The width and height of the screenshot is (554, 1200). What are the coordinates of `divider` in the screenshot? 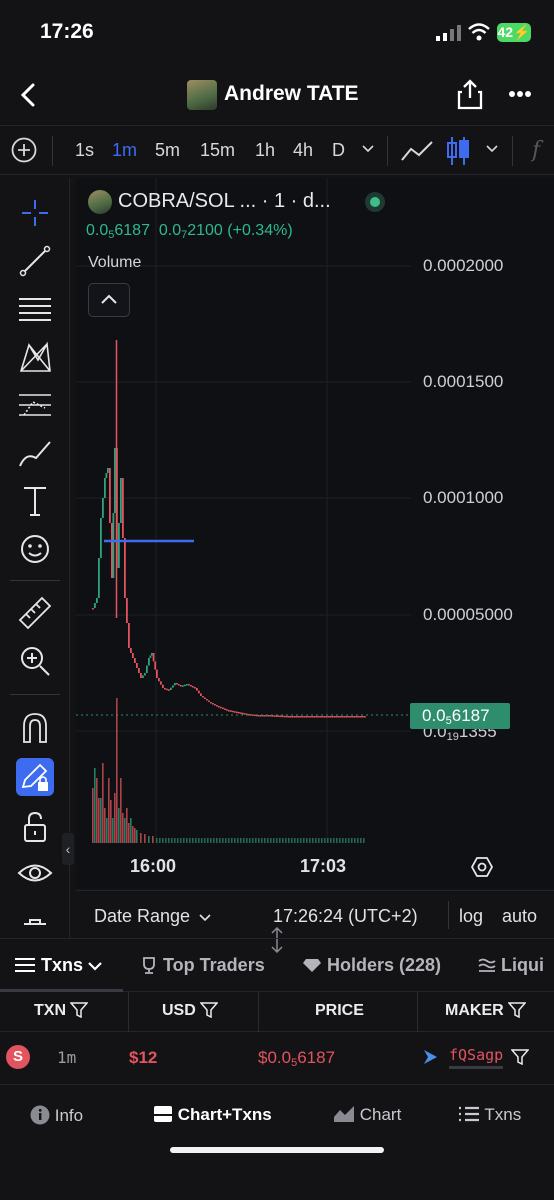 It's located at (258, 1012).